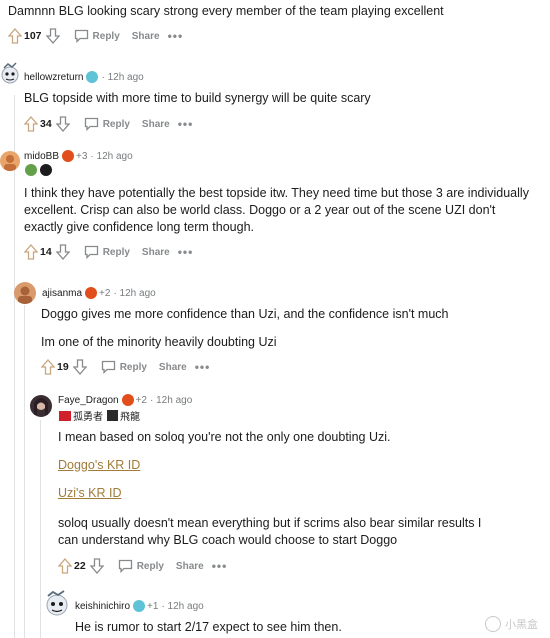 The image size is (550, 638). I want to click on comment-actions: 107 Reply Share •••, so click(95, 36).